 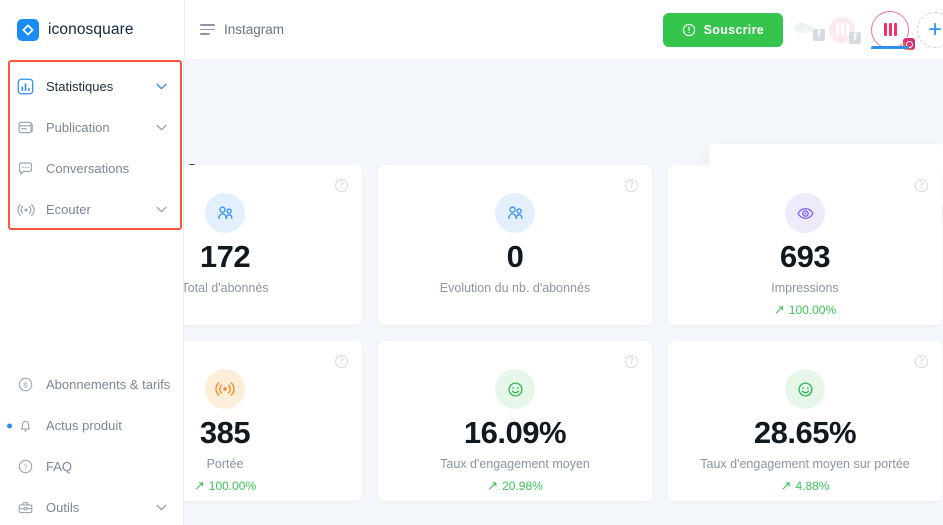 What do you see at coordinates (28, 29) in the screenshot?
I see `iconosquare-logo-icon` at bounding box center [28, 29].